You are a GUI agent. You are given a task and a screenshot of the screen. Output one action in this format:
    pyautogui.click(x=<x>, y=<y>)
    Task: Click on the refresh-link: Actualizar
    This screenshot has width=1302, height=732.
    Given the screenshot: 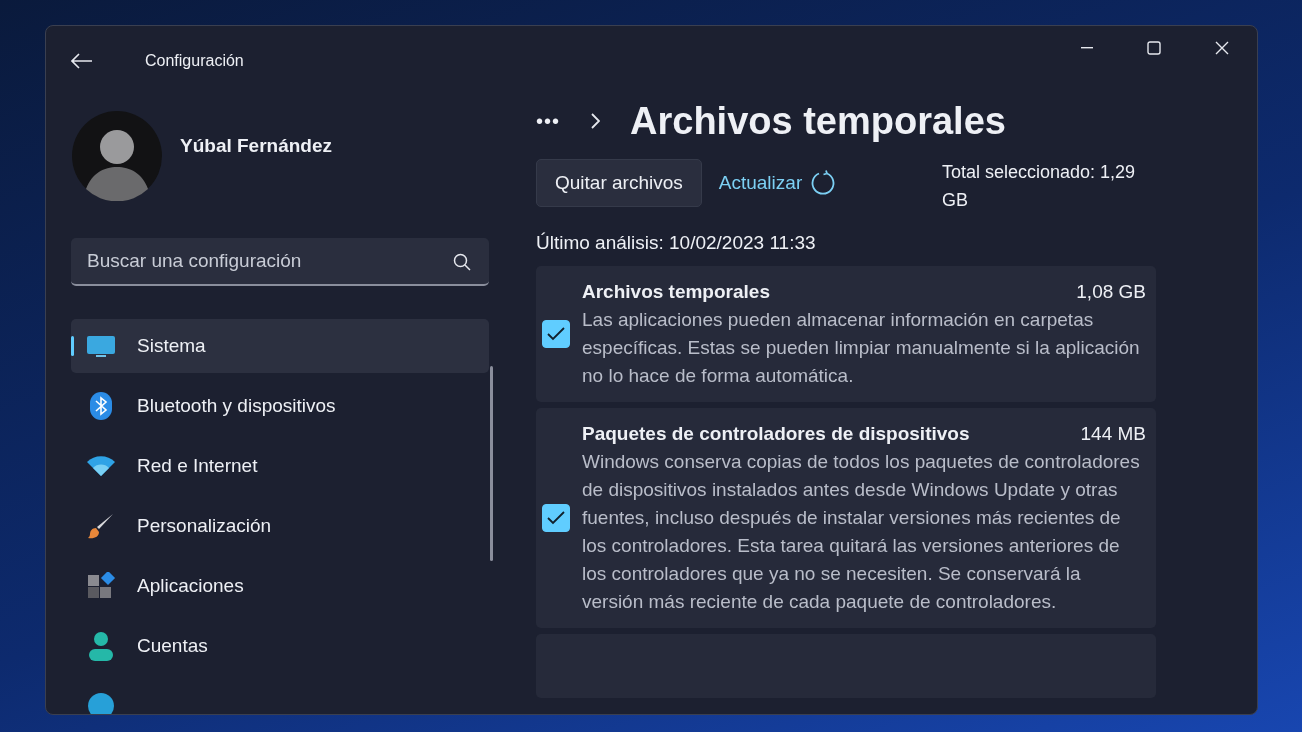 What is the action you would take?
    pyautogui.click(x=760, y=183)
    